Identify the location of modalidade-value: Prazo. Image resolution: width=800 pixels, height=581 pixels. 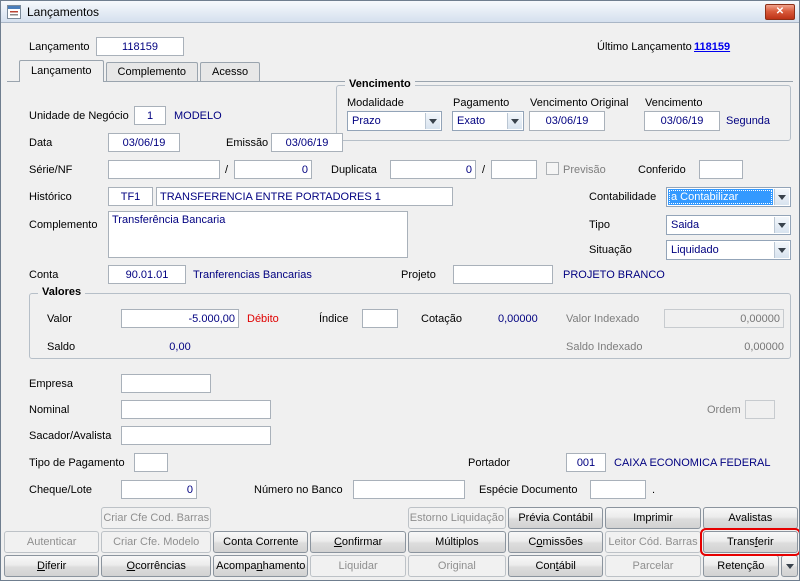
(366, 121).